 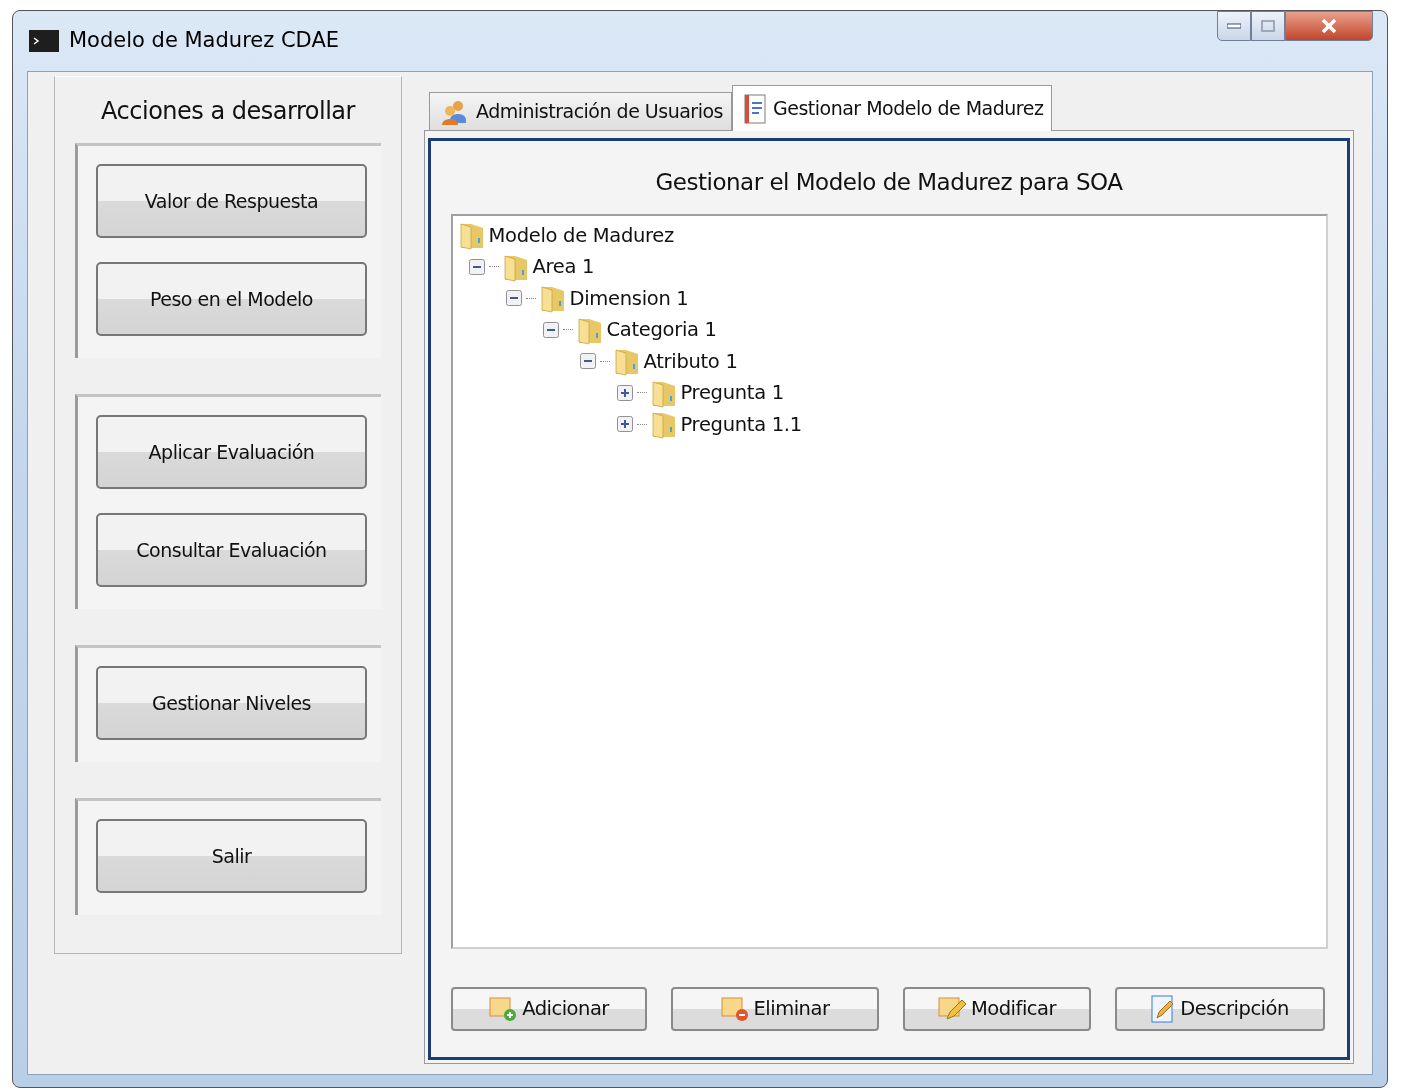 I want to click on remove-icon, so click(x=734, y=1009).